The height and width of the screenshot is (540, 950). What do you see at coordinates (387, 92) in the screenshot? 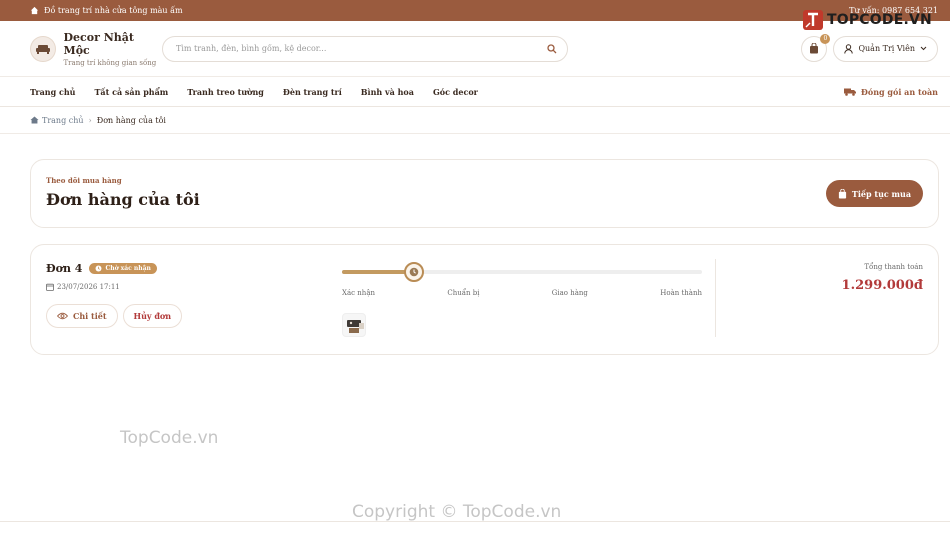
I see `nav-item-vases: Bình và hoa` at bounding box center [387, 92].